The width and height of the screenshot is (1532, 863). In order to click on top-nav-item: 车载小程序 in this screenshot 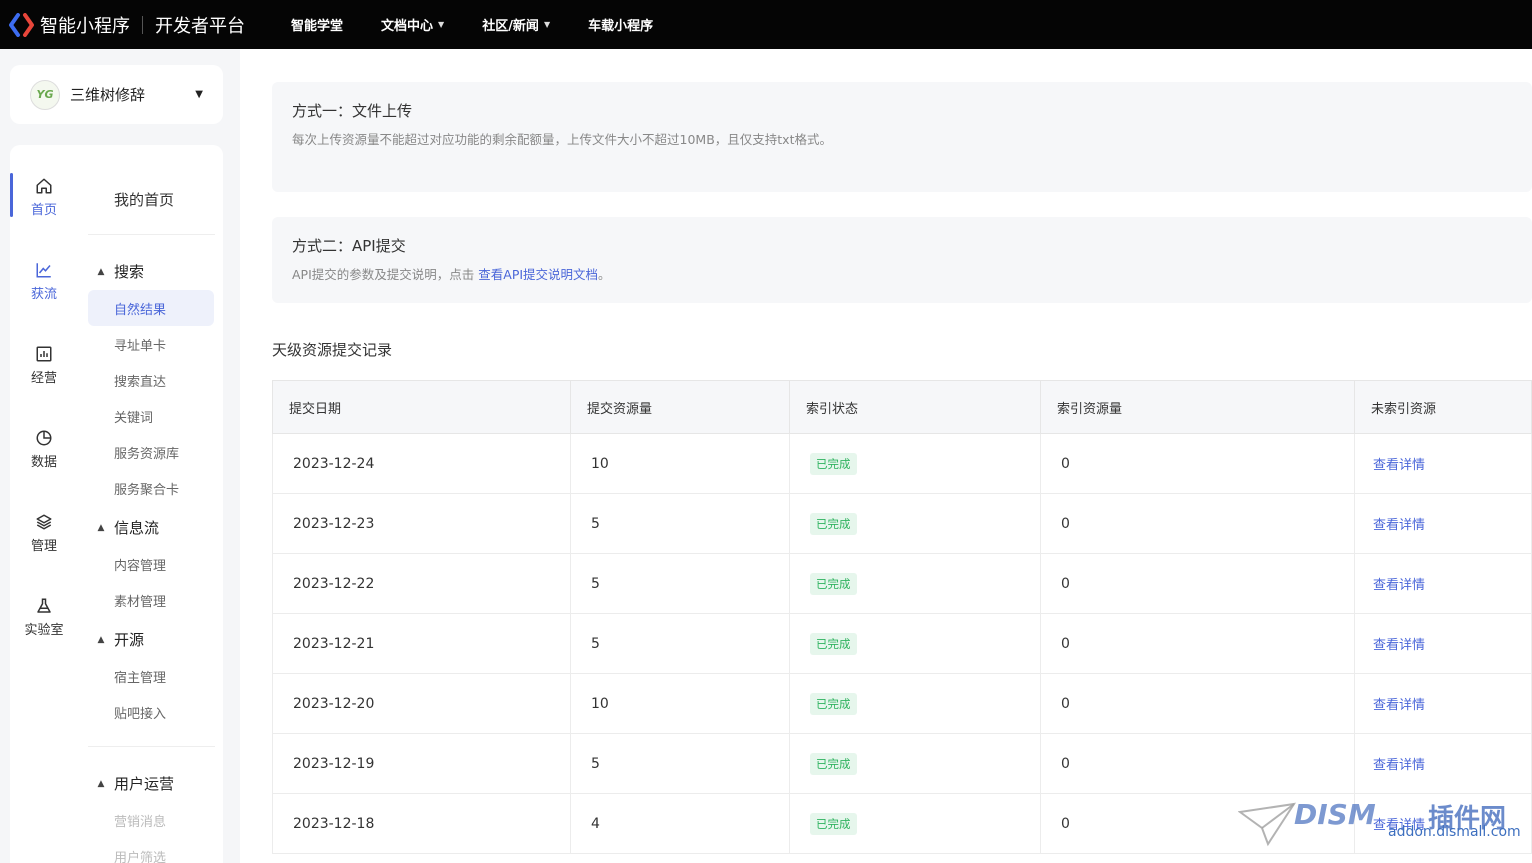, I will do `click(620, 24)`.